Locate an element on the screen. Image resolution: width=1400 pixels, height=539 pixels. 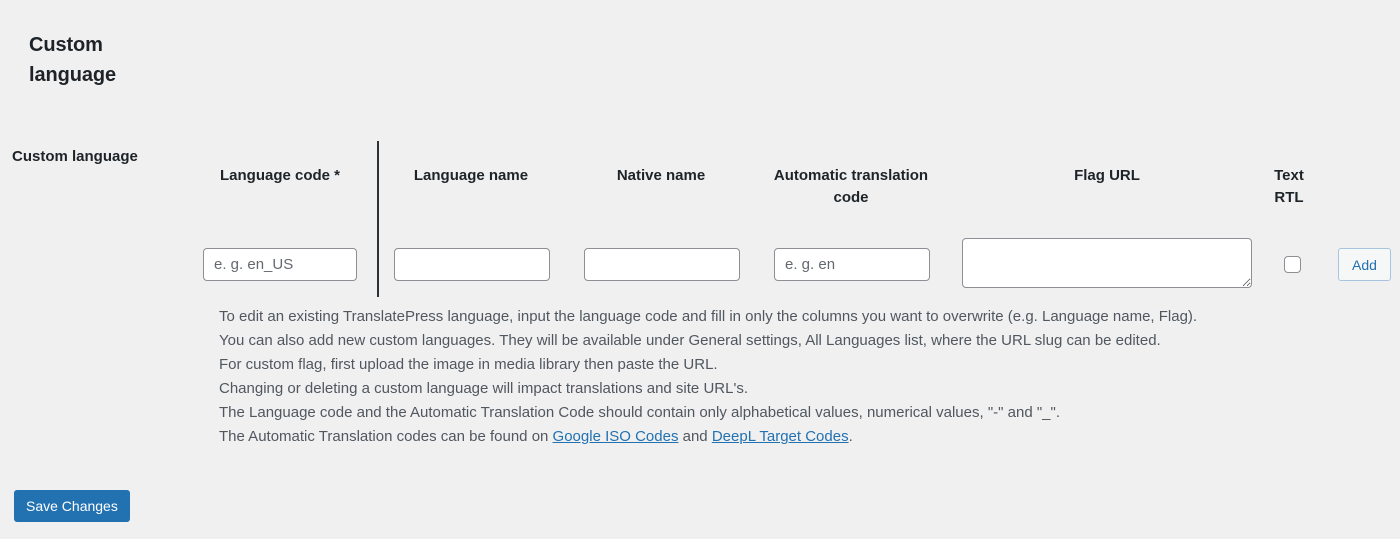
language-code-input is located at coordinates (280, 264).